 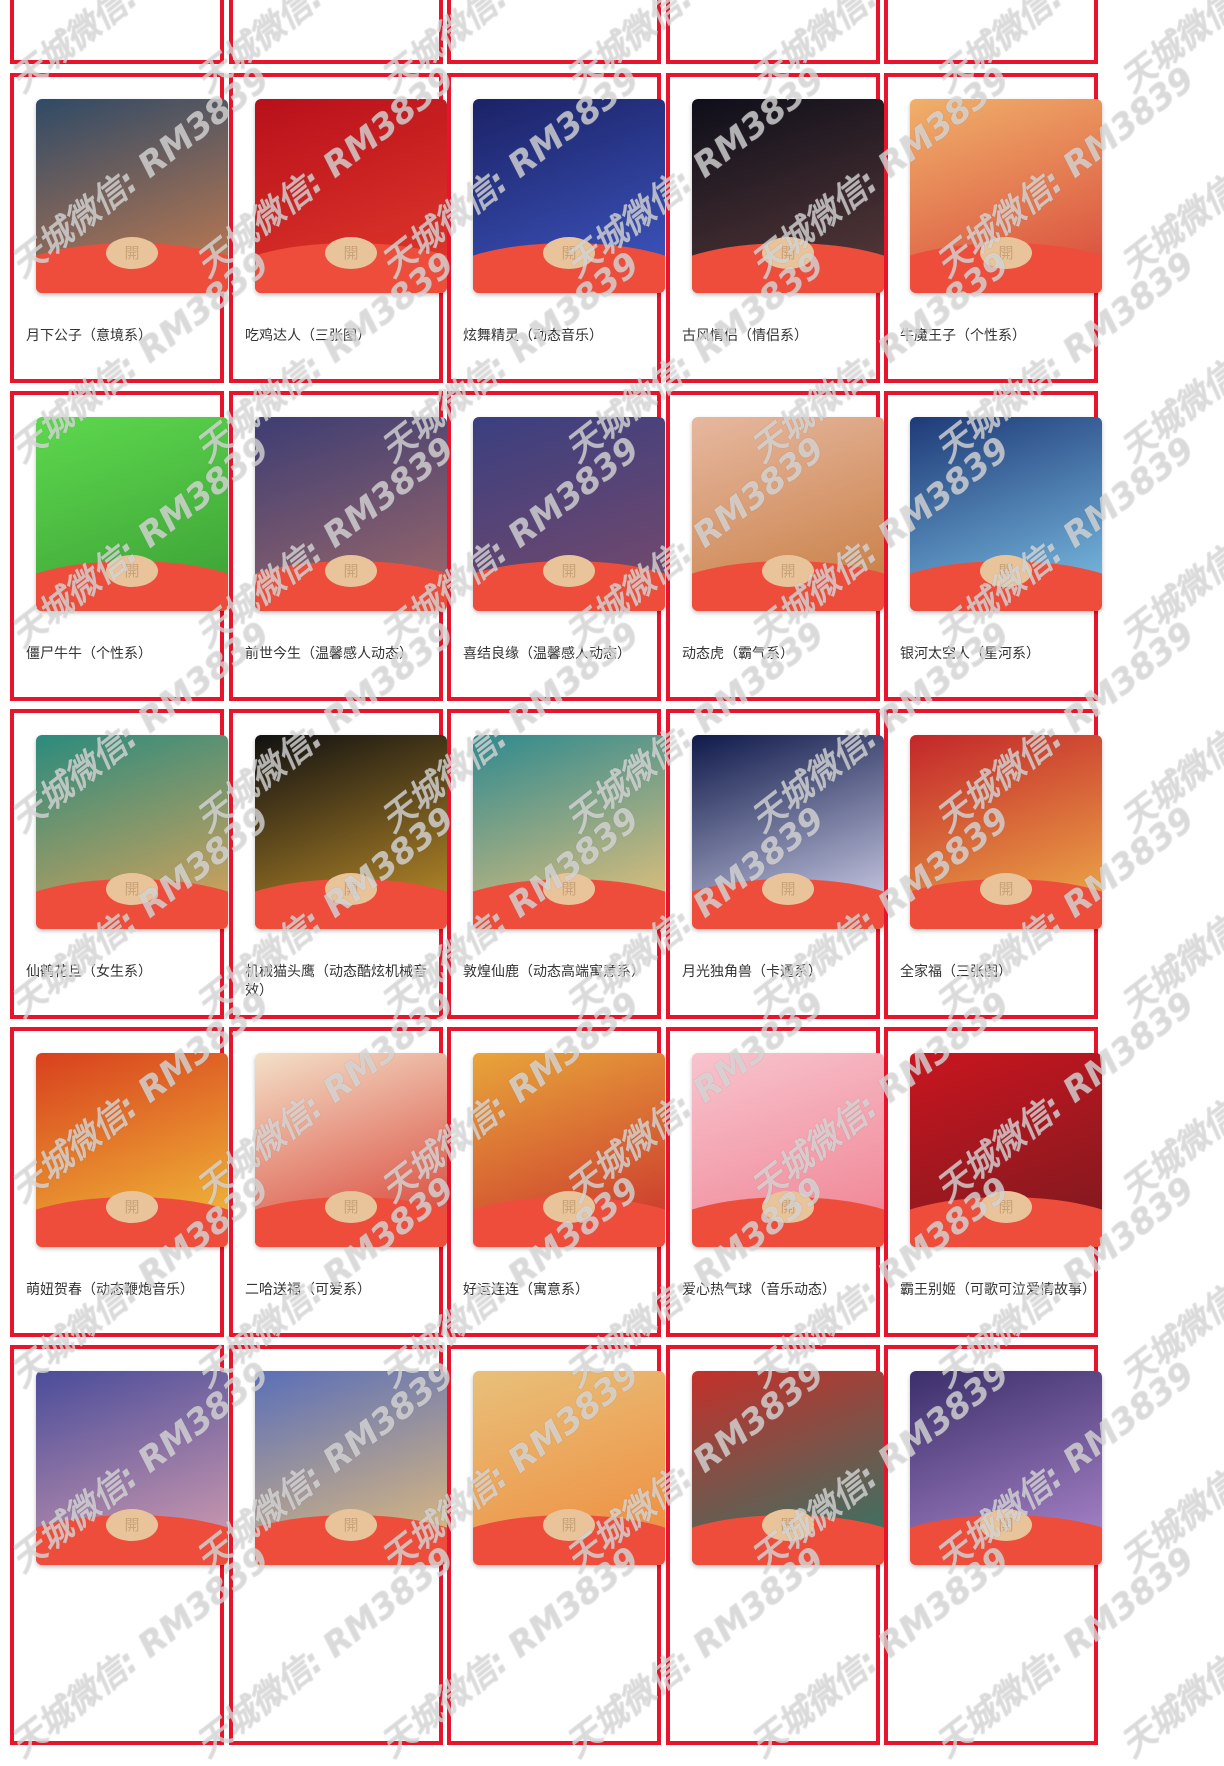 I want to click on red-envelope-card: 開二哈送福（可爱系）, so click(x=338, y=1182).